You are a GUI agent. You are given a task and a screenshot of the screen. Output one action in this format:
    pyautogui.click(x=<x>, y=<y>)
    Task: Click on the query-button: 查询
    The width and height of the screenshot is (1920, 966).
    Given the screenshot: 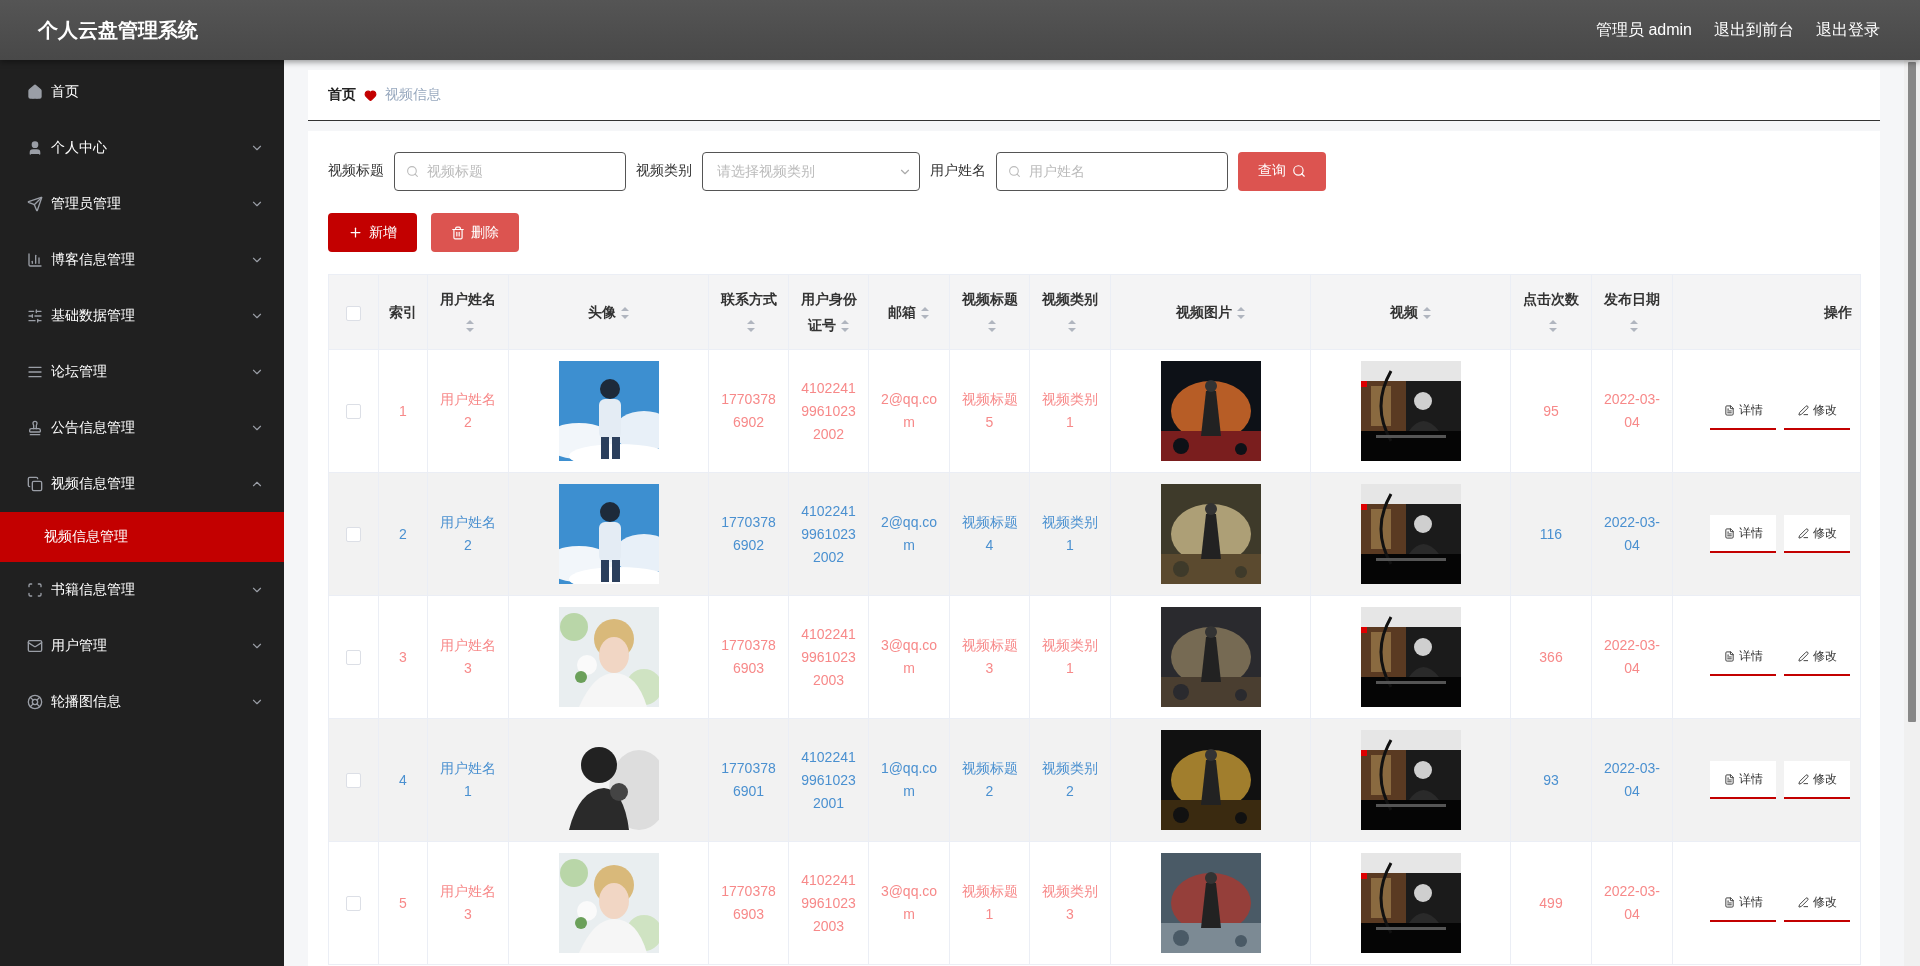 What is the action you would take?
    pyautogui.click(x=1282, y=171)
    